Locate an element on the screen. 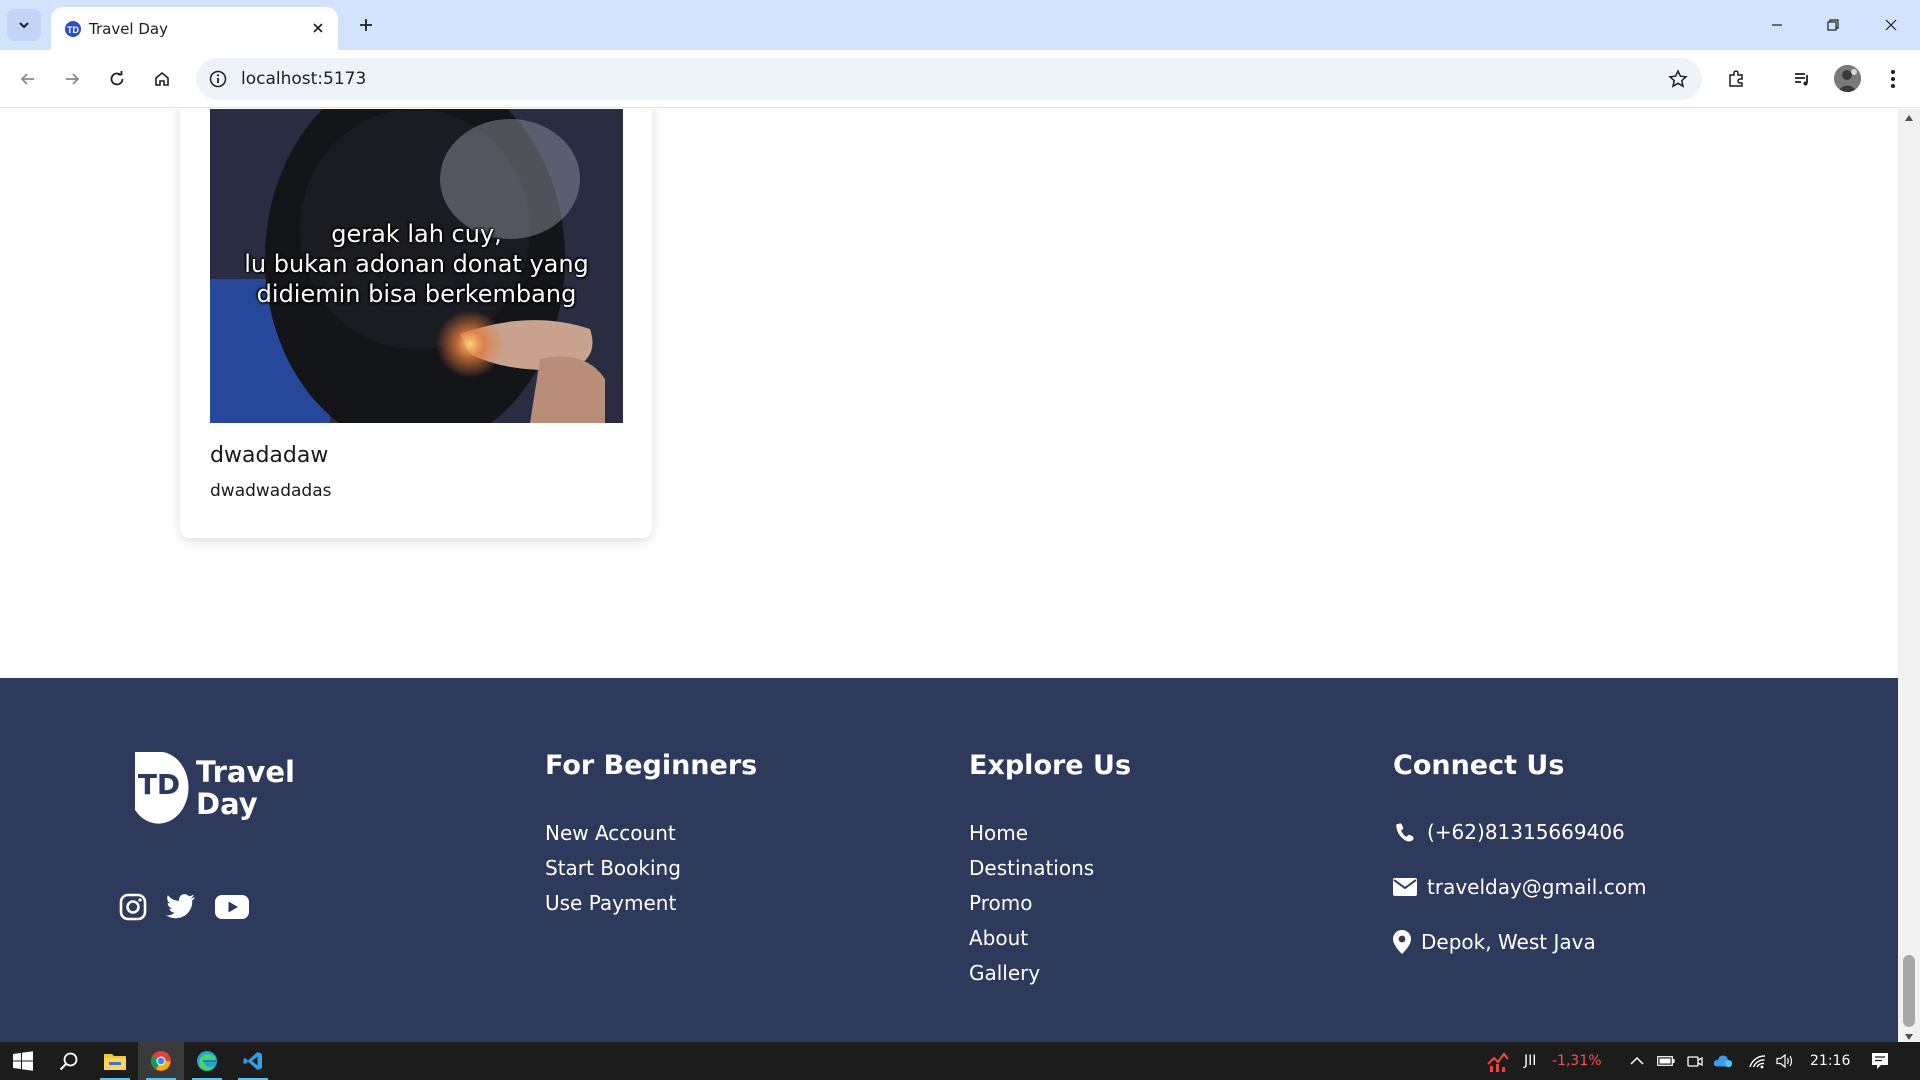 The width and height of the screenshot is (1920, 1080). minimize-window-button is located at coordinates (1777, 25).